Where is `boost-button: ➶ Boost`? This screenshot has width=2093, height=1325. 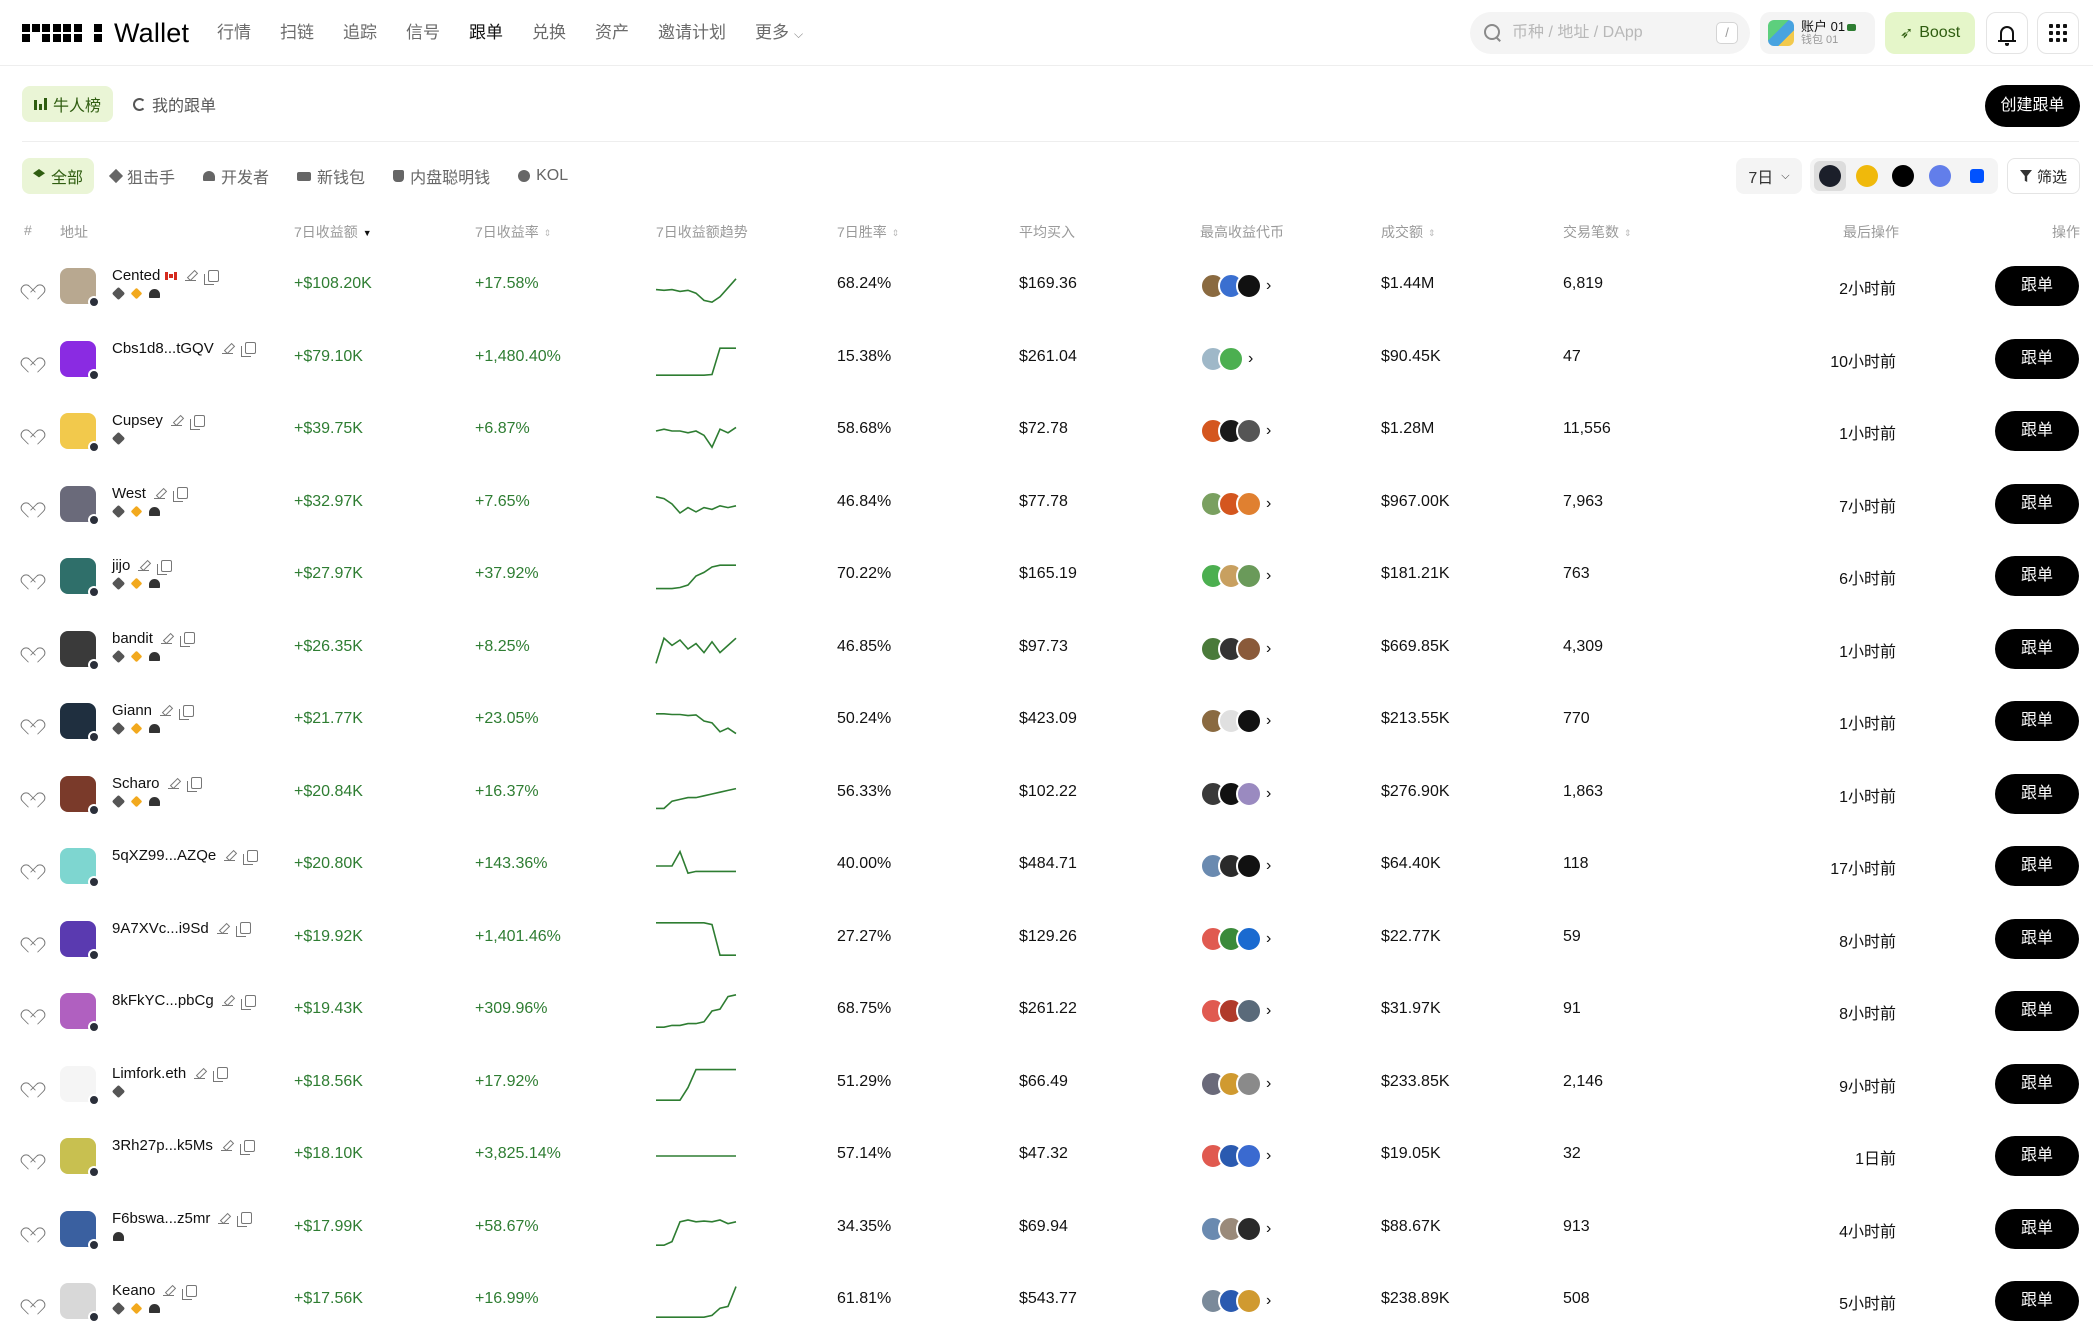
boost-button: ➶ Boost is located at coordinates (1930, 33).